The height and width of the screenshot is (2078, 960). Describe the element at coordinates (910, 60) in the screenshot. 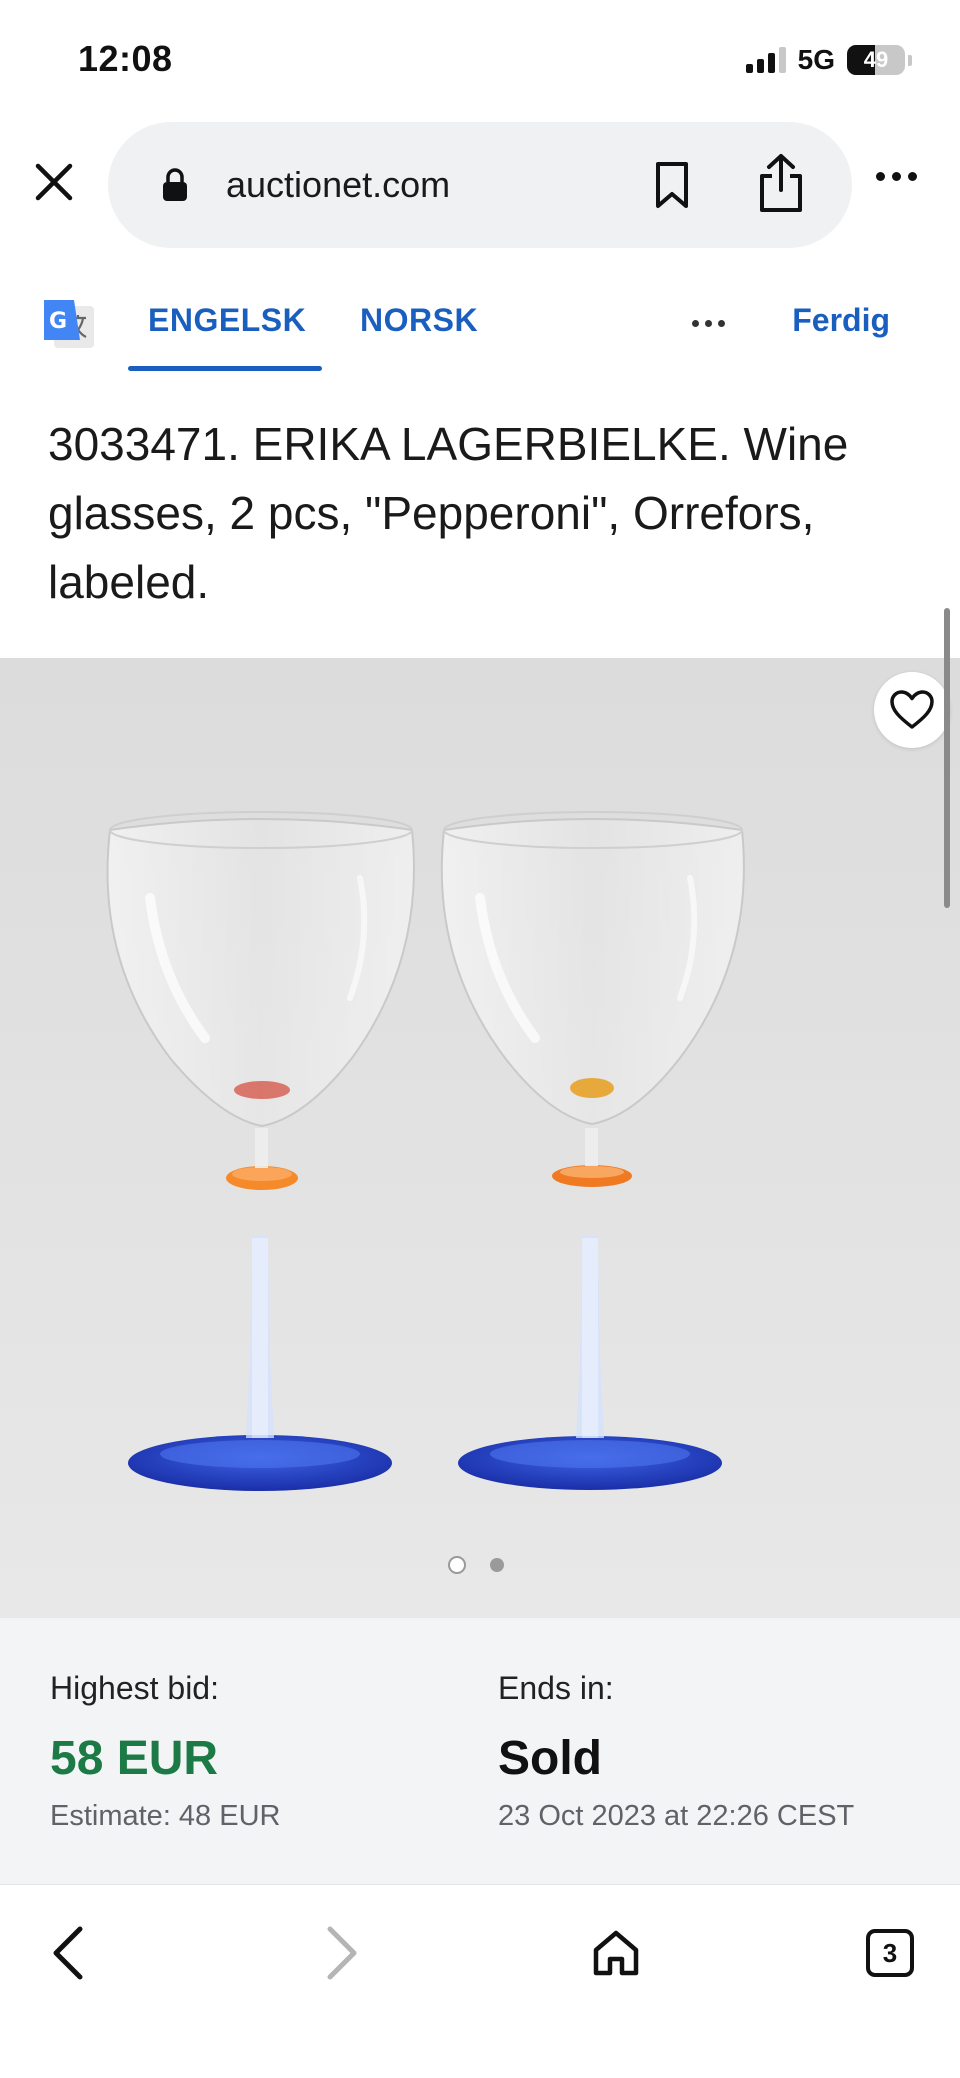

I see `battery-tip` at that location.